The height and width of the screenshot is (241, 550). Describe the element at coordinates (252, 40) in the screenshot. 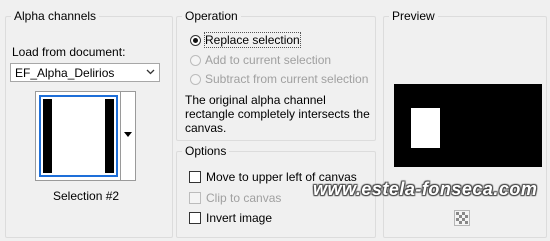

I see `replace-selection-label: Replace selection` at that location.